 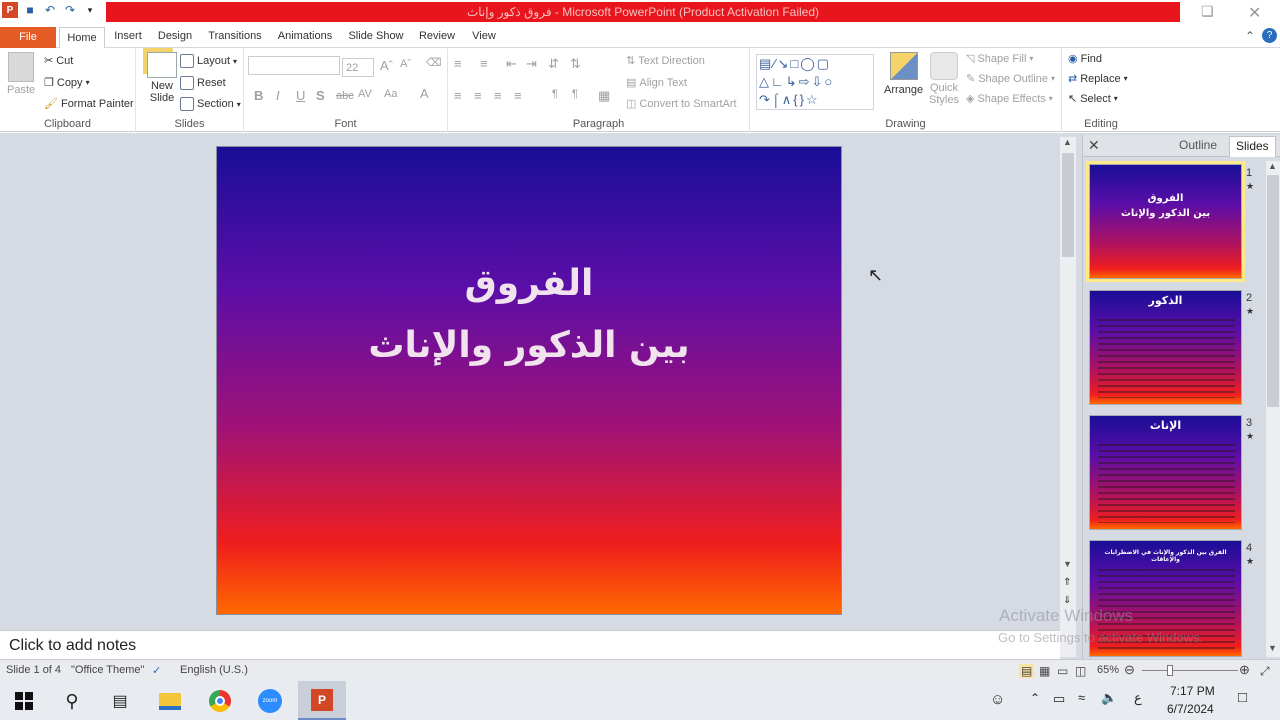 What do you see at coordinates (405, 64) in the screenshot?
I see `shrink-font-icon: Aˇ` at bounding box center [405, 64].